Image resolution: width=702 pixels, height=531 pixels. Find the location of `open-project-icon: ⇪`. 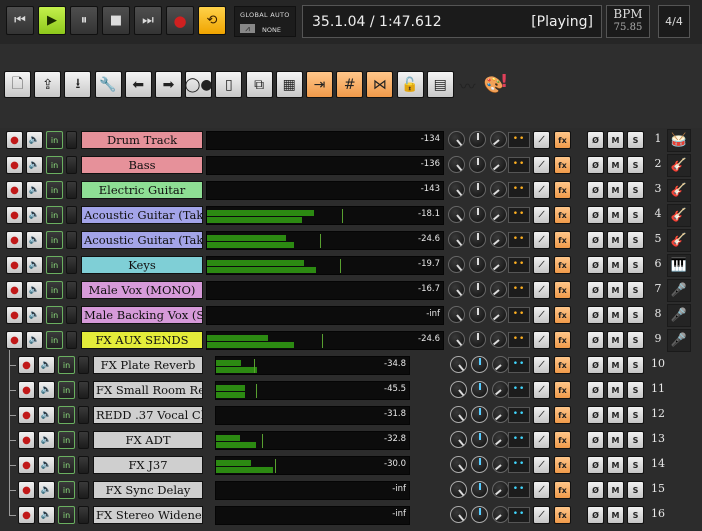

open-project-icon: ⇪ is located at coordinates (48, 84).